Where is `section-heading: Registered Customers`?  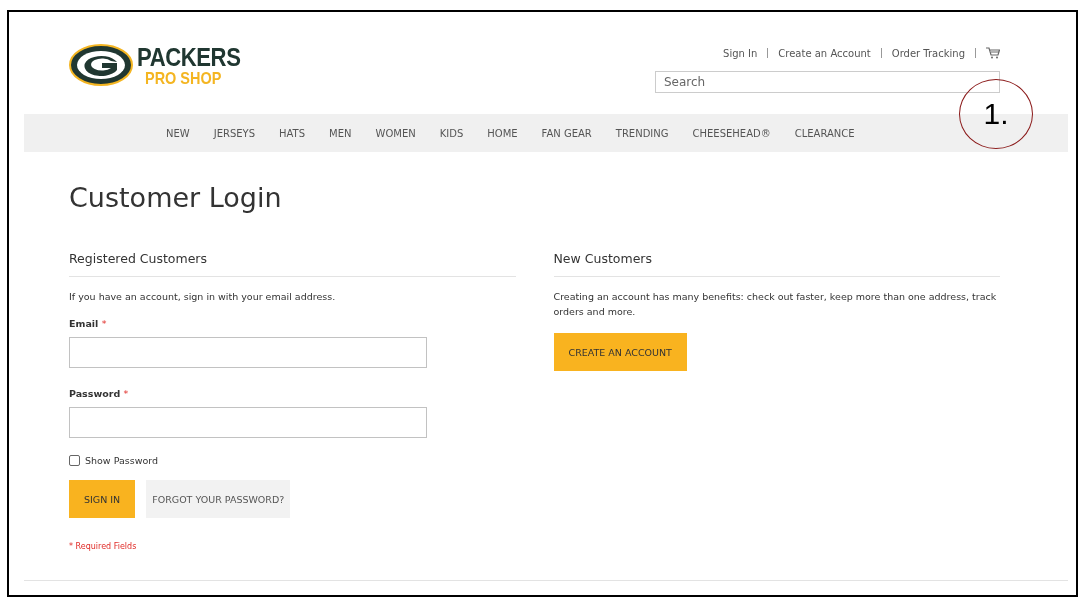 section-heading: Registered Customers is located at coordinates (292, 264).